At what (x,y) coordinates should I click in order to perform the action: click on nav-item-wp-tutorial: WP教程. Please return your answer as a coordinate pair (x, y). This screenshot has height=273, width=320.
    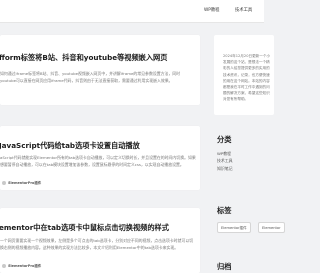
    Looking at the image, I should click on (211, 10).